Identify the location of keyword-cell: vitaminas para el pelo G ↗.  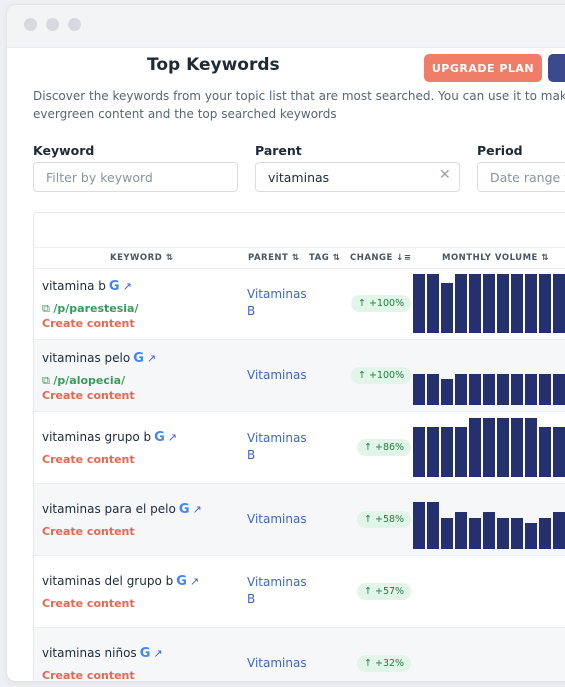
(122, 509).